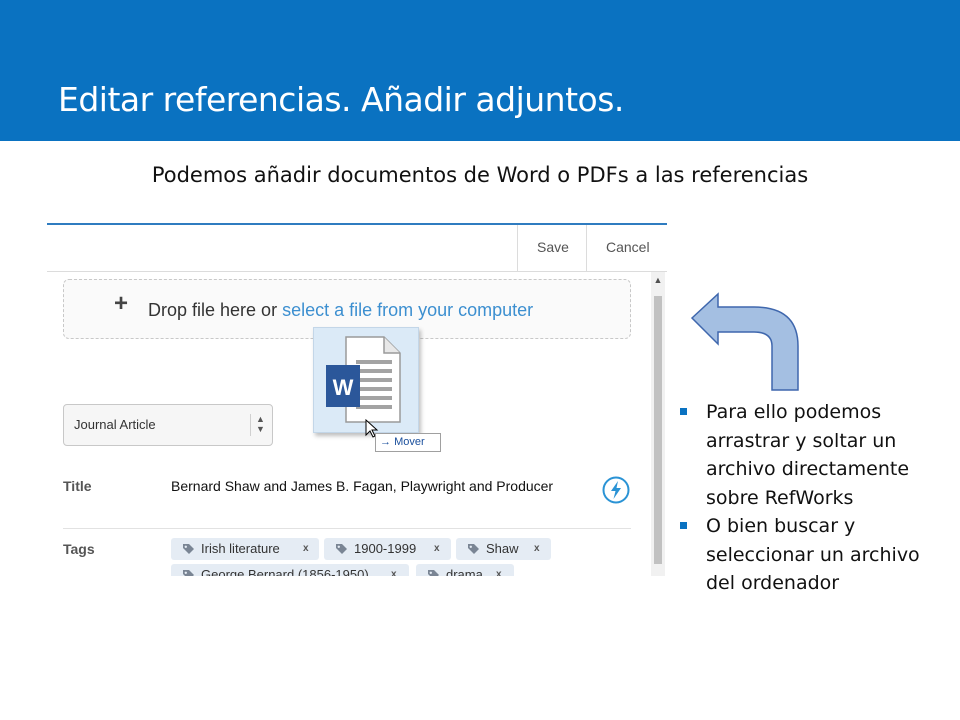  Describe the element at coordinates (616, 490) in the screenshot. I see `lightning-bolt-icon` at that location.